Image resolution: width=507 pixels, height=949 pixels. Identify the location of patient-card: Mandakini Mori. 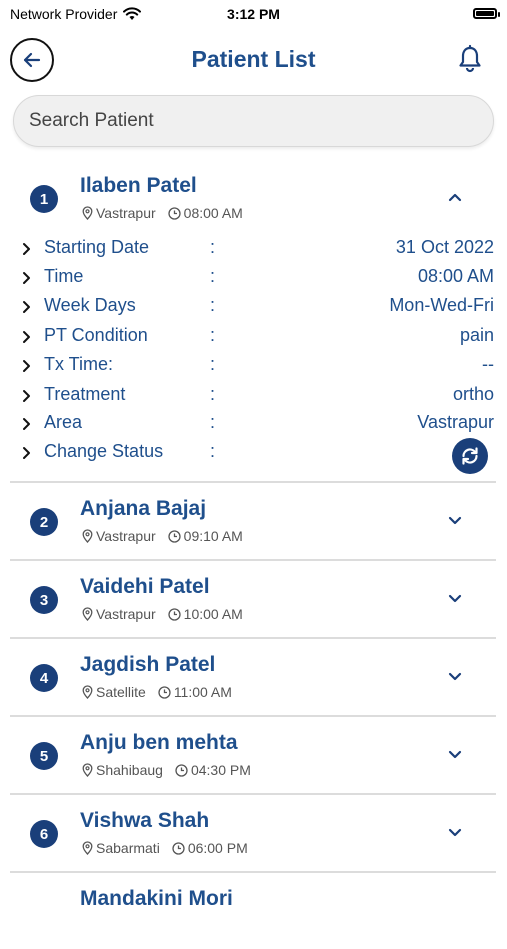
(253, 911).